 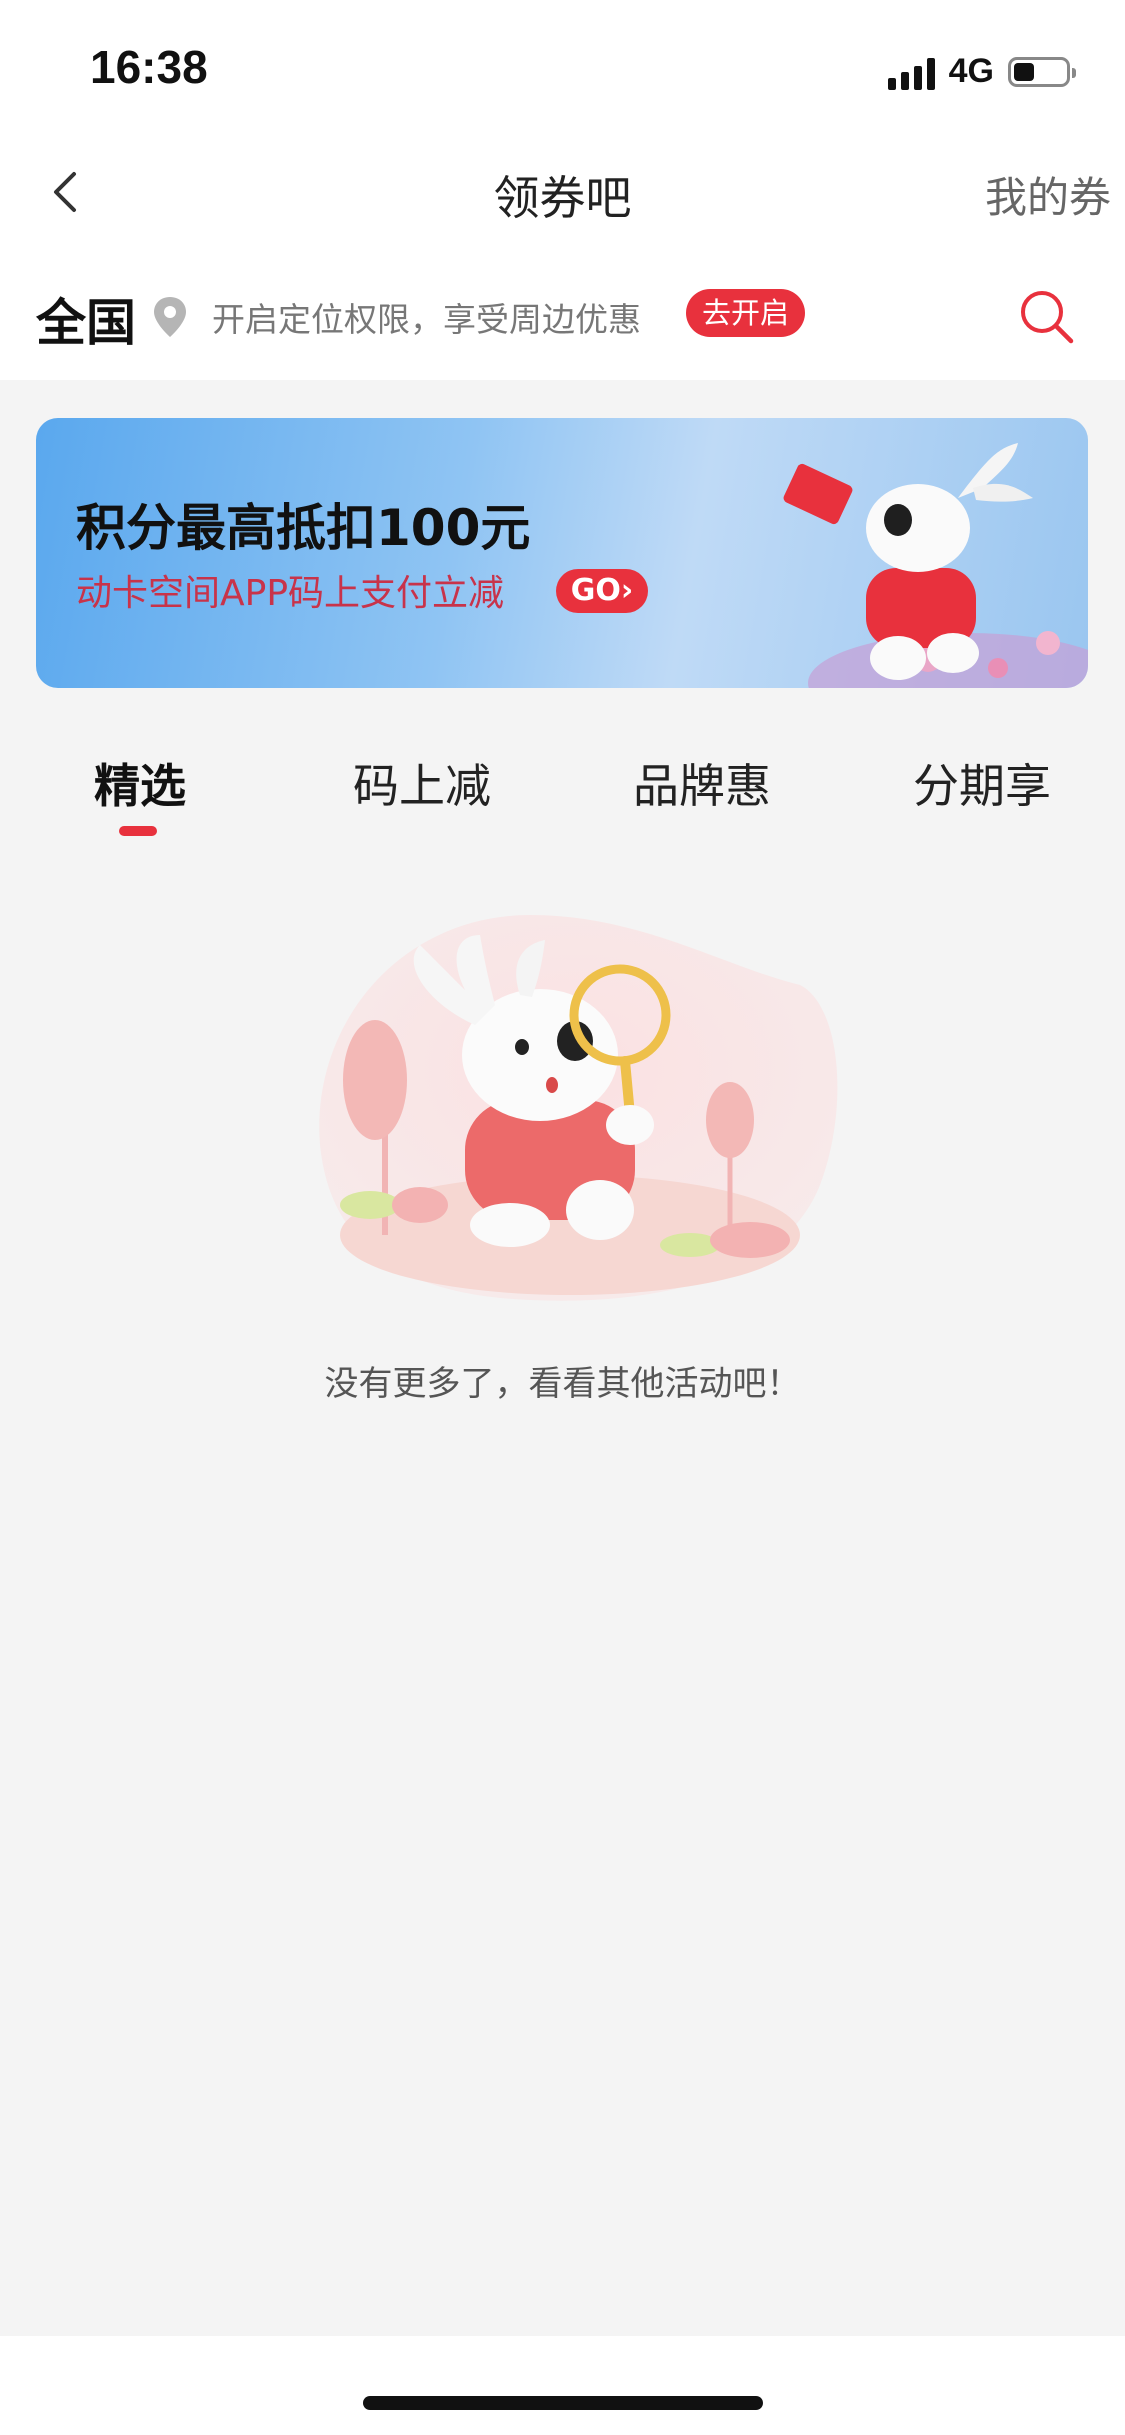 What do you see at coordinates (138, 831) in the screenshot?
I see `active-tab-indicator` at bounding box center [138, 831].